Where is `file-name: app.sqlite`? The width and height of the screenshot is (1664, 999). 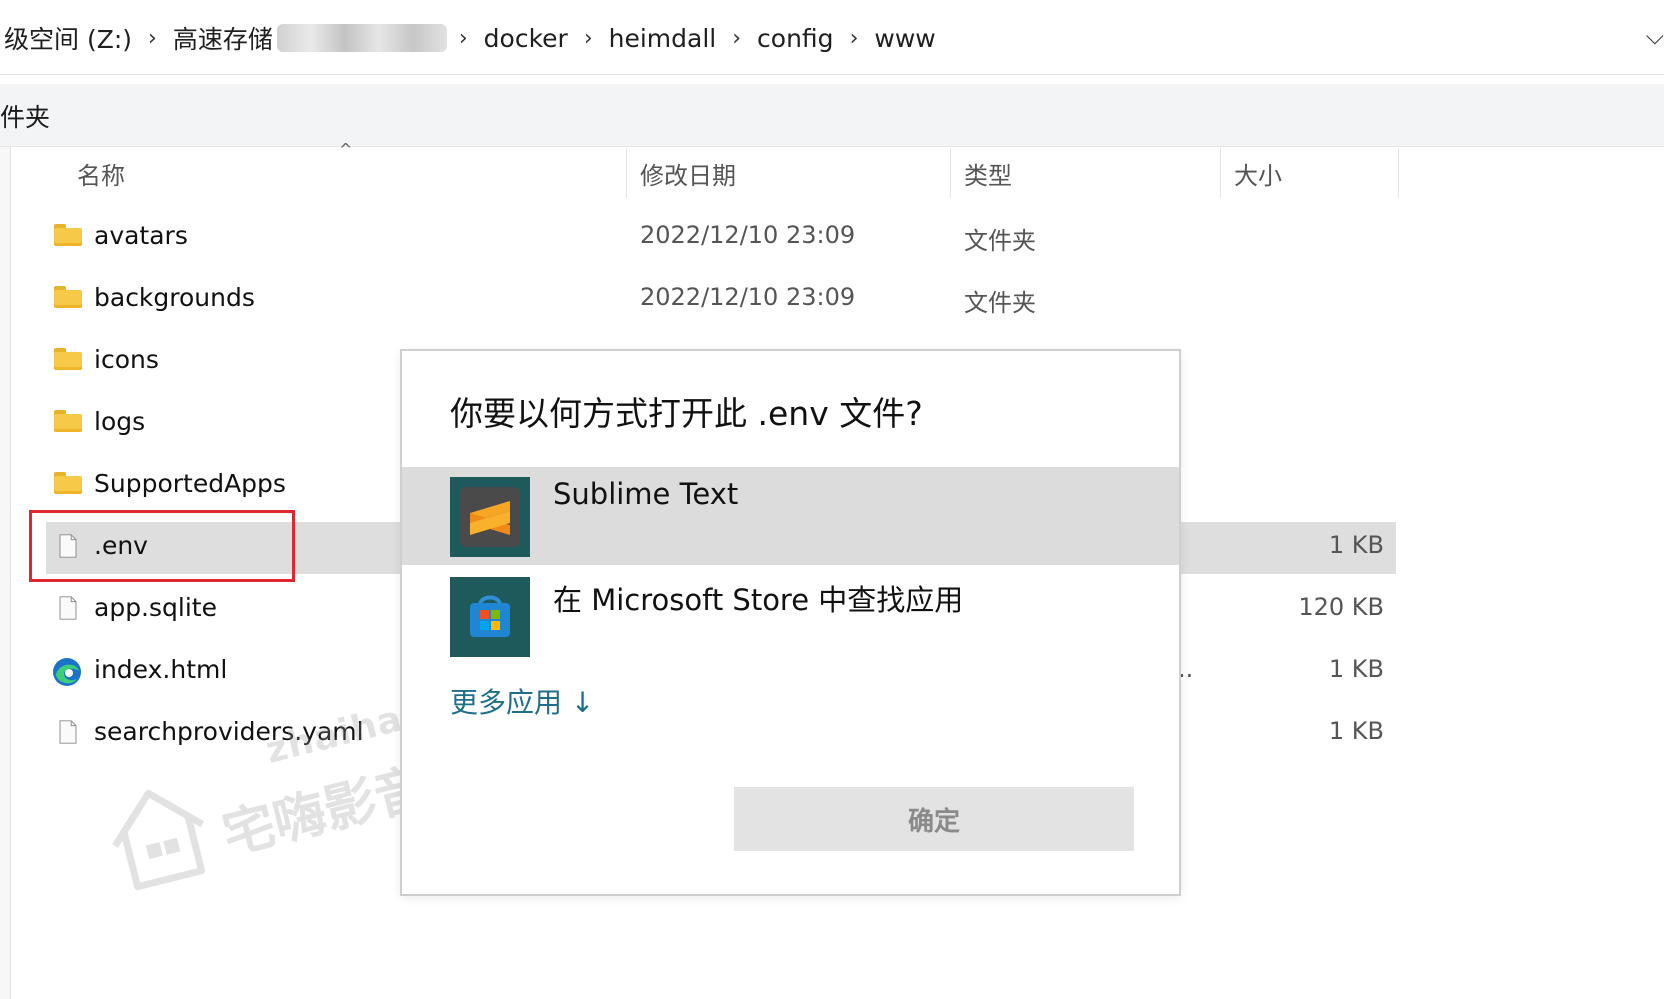
file-name: app.sqlite is located at coordinates (155, 607).